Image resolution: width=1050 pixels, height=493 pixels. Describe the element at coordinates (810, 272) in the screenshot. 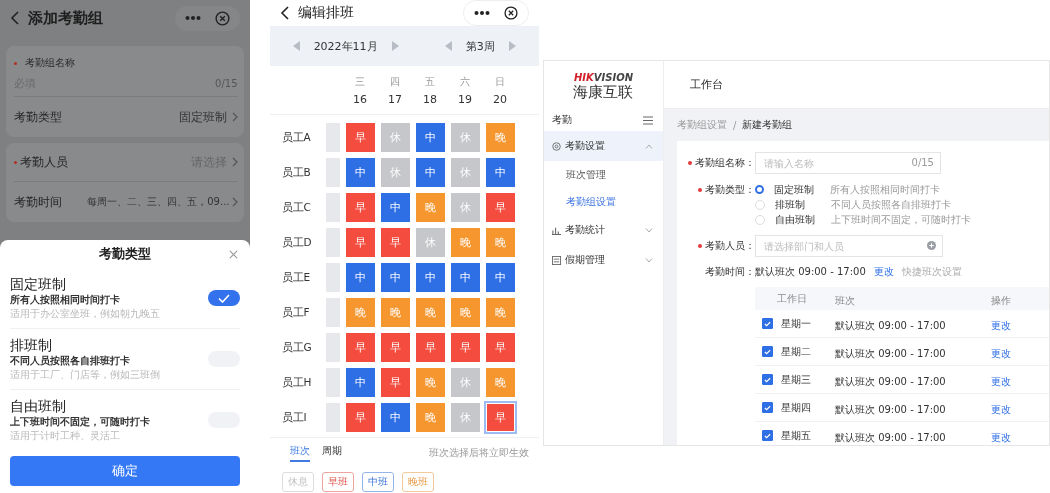

I see `time-value: 默认班次 09:00 - 17:00` at that location.